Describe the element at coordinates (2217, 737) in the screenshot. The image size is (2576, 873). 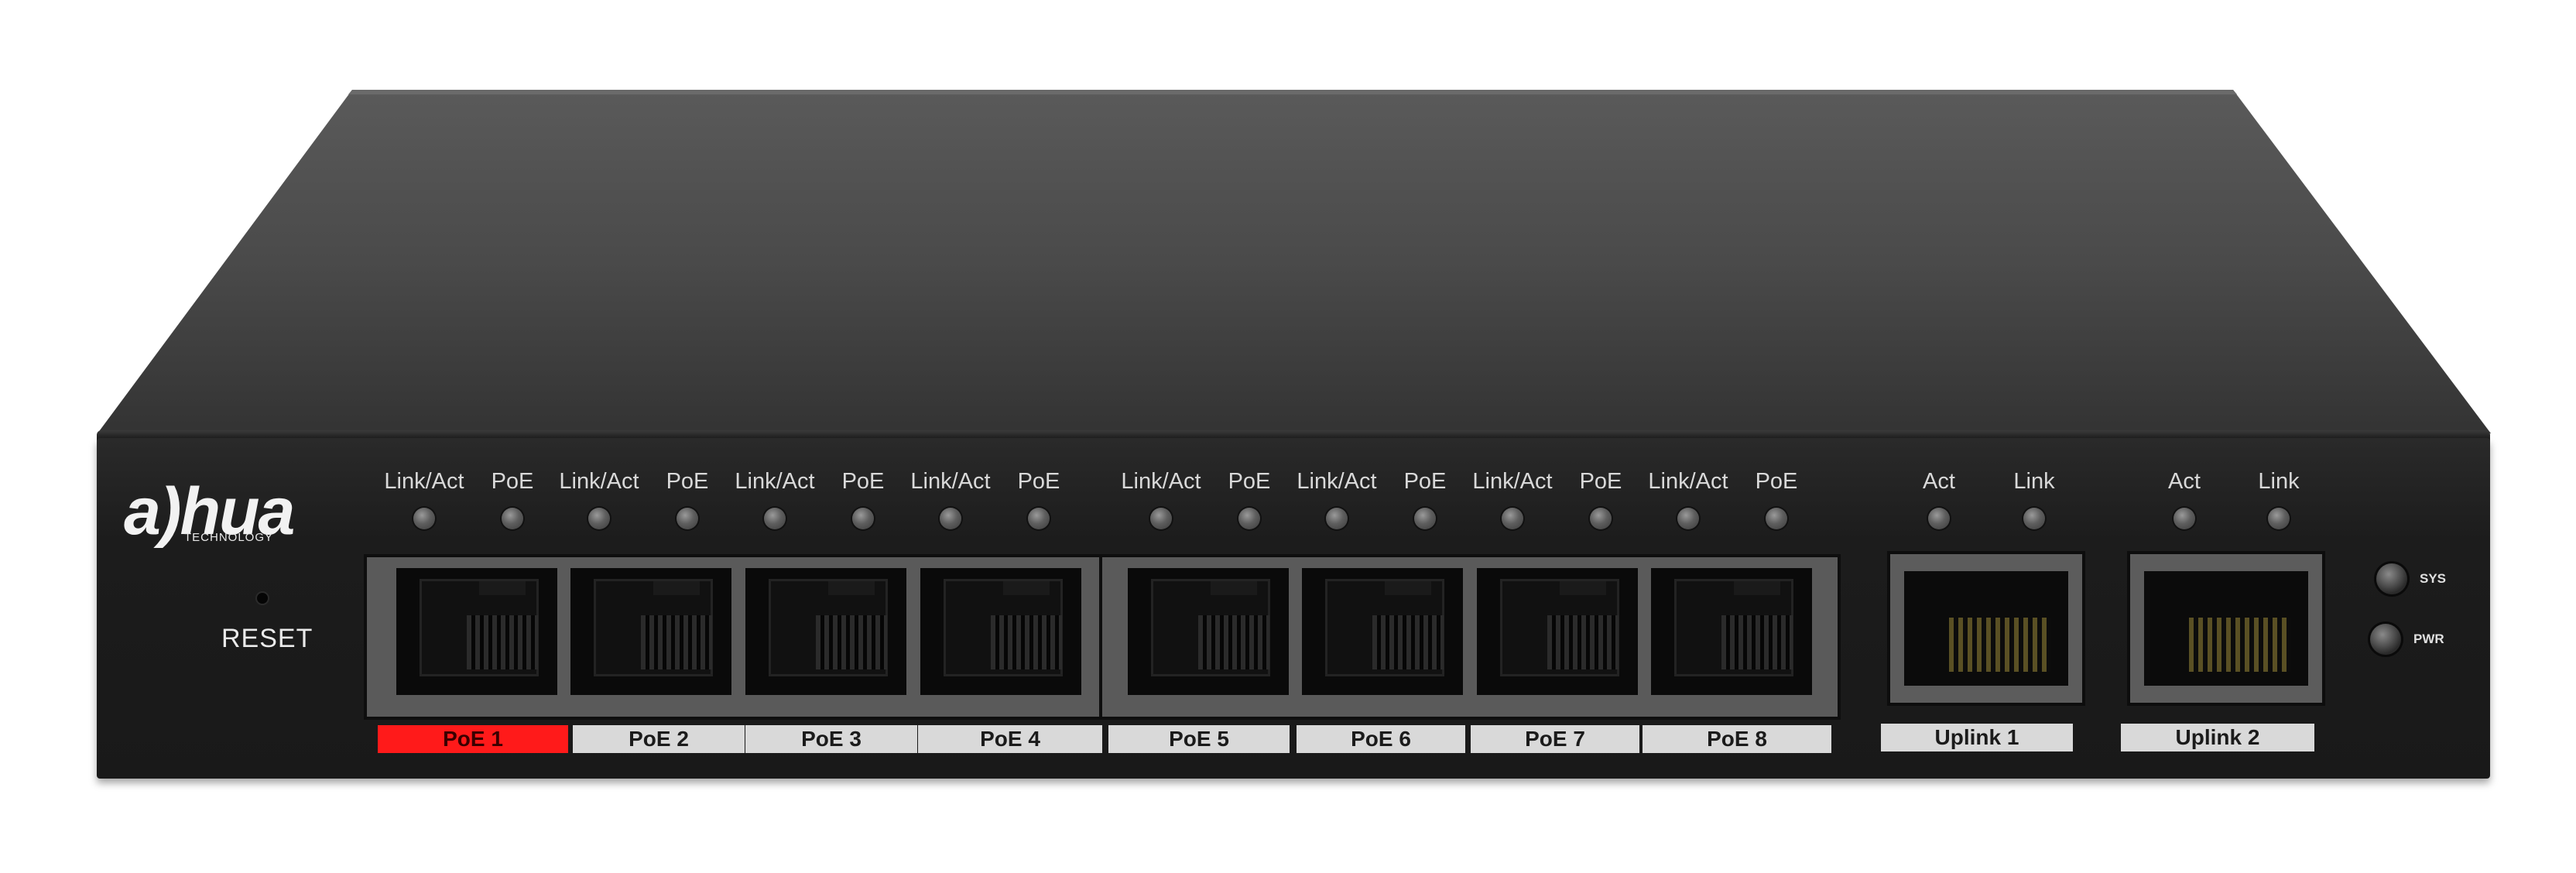
I see `uplink-port-label-2: Uplink 2` at that location.